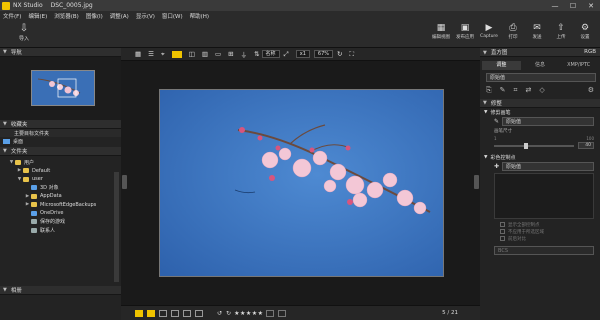  What do you see at coordinates (591, 6) in the screenshot?
I see `close-button: ✕` at bounding box center [591, 6].